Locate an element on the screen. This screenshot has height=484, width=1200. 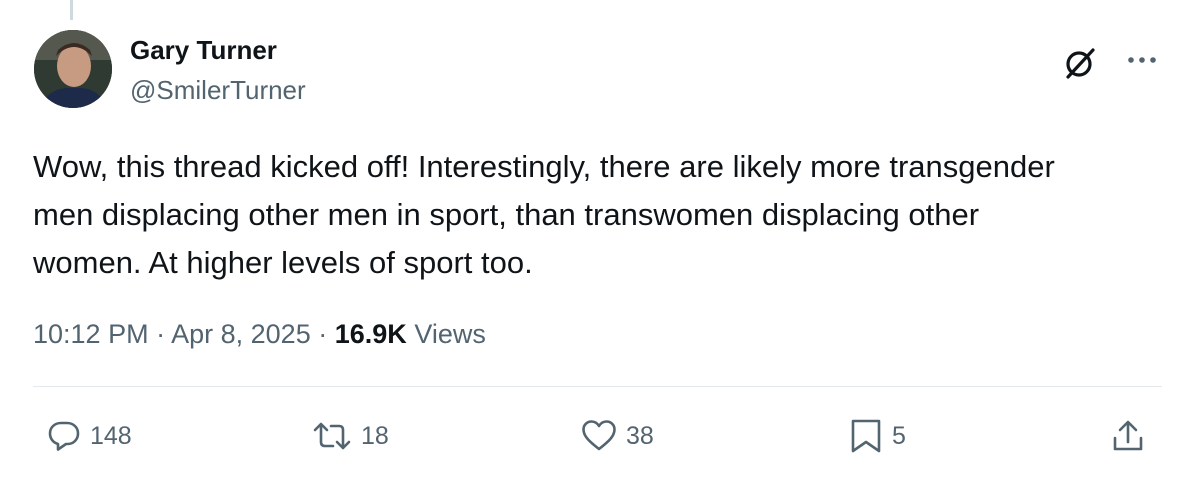
repost-count: 18 is located at coordinates (375, 436).